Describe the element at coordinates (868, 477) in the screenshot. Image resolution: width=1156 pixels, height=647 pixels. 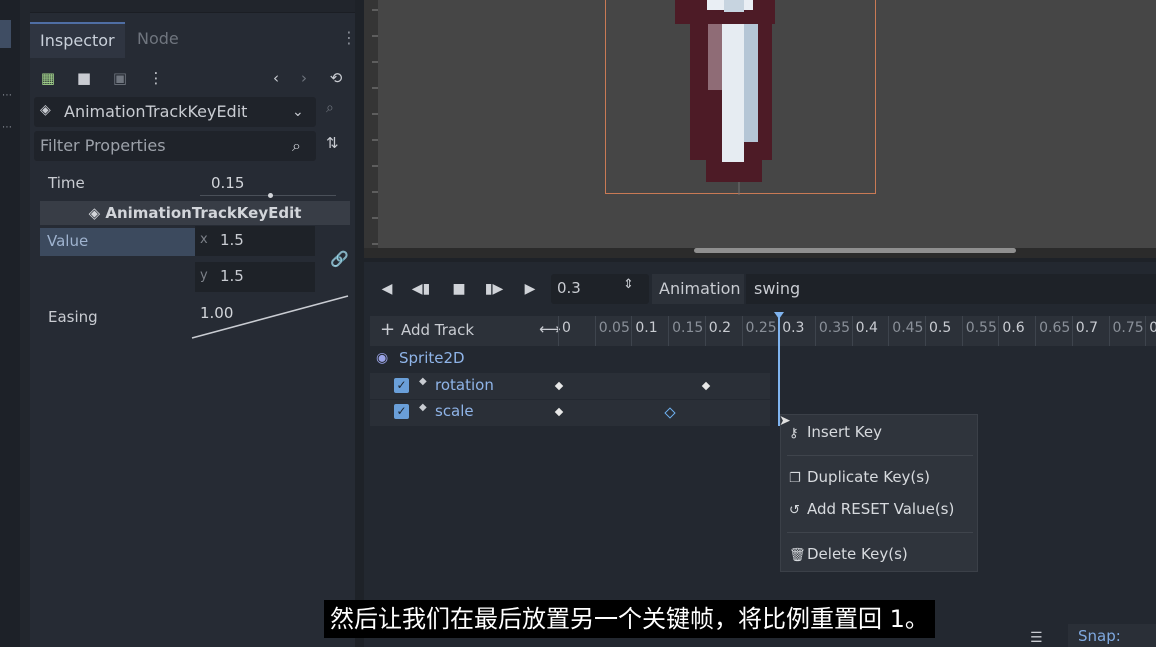
I see `duplicate-keys-label: Duplicate Key(s)` at that location.